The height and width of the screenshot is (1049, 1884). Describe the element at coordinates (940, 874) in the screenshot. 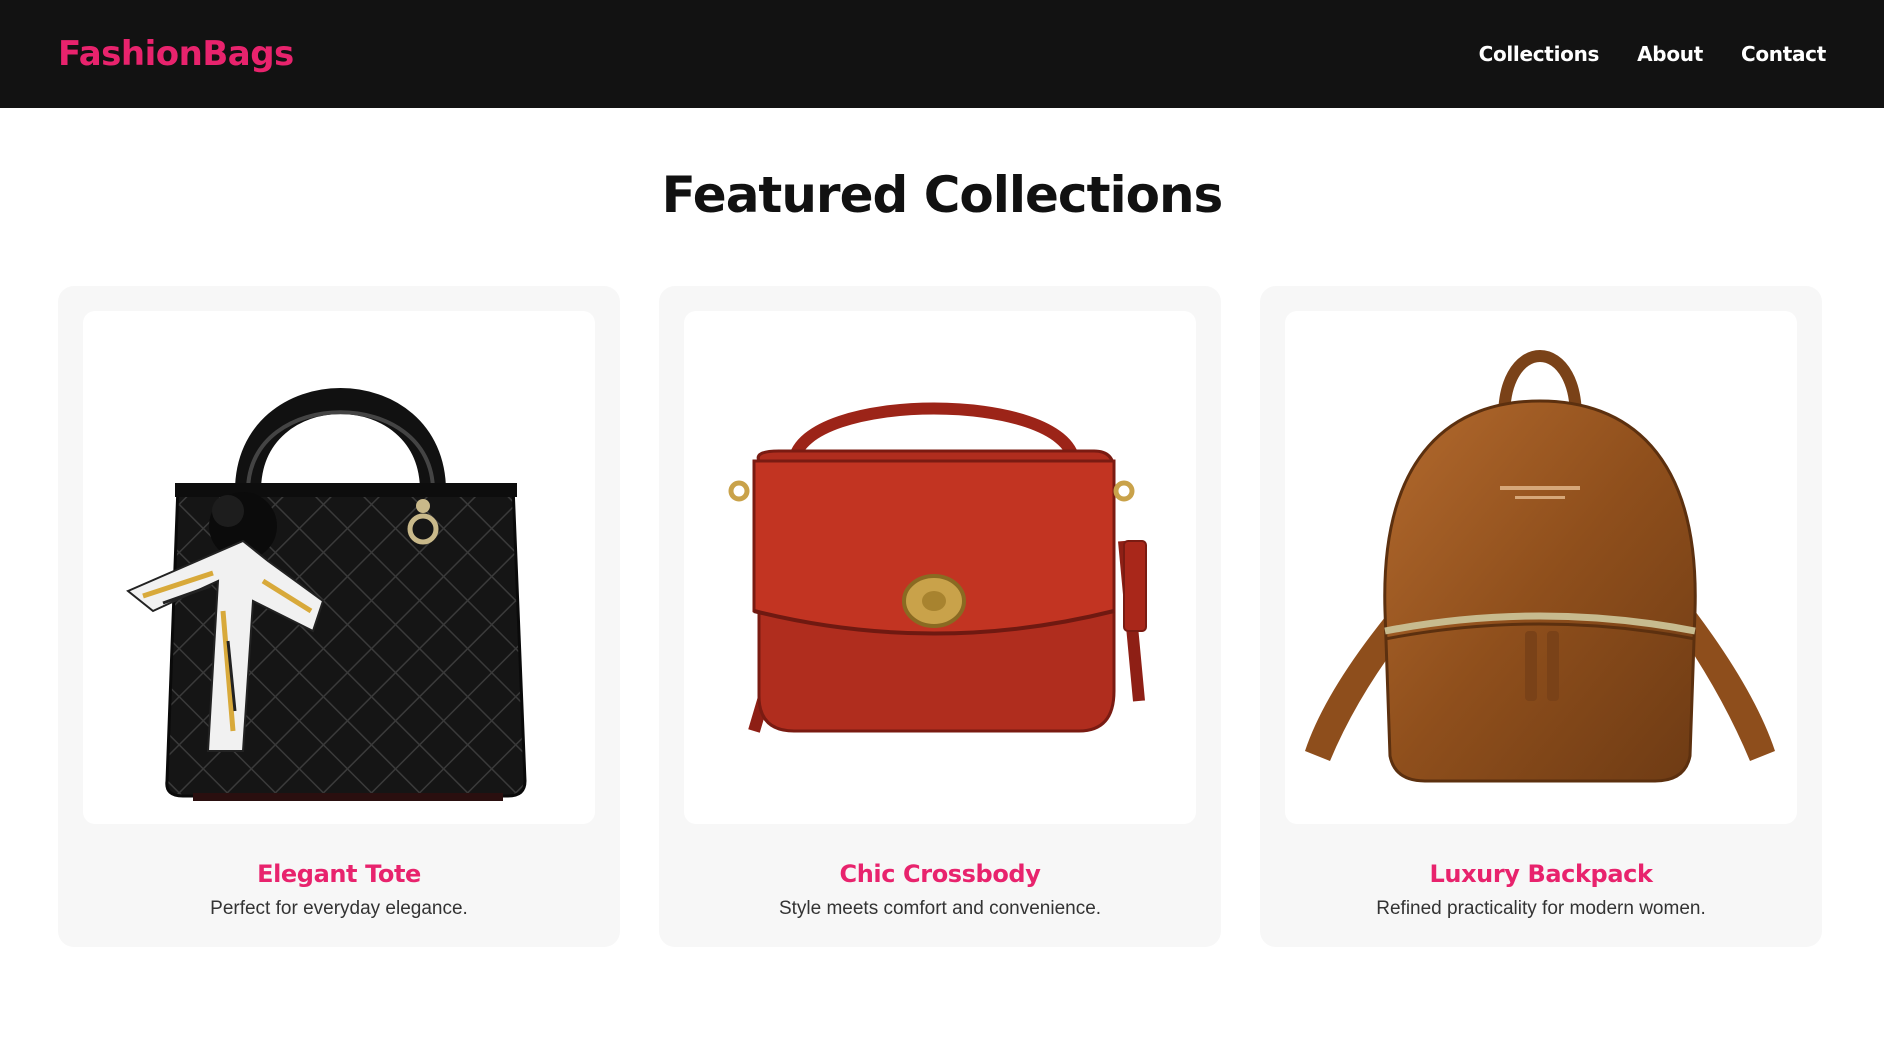

I see `collection-title: Chic Crossbody` at that location.